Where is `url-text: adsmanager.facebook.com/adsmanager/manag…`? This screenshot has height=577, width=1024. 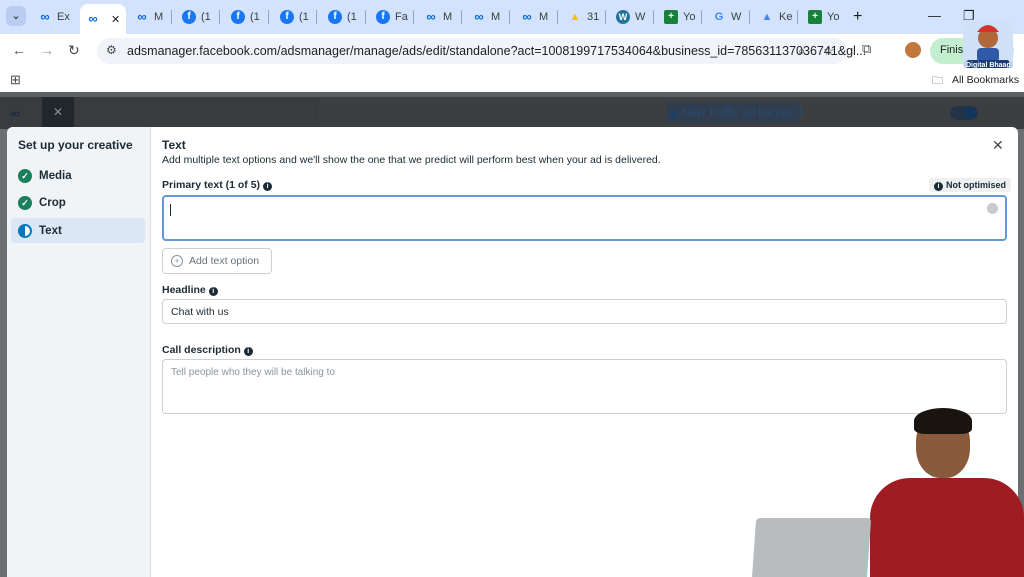
url-text: adsmanager.facebook.com/adsmanager/manag… is located at coordinates (496, 51).